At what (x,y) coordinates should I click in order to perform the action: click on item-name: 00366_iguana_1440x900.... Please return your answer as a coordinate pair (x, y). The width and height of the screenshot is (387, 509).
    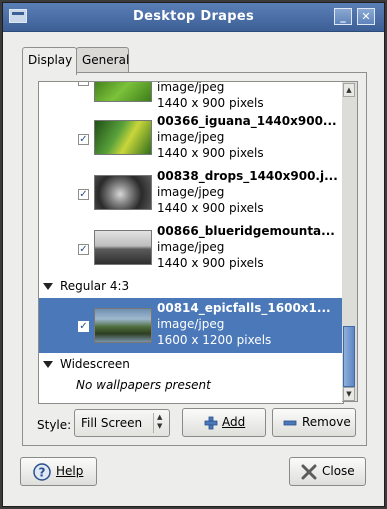
    Looking at the image, I should click on (247, 121).